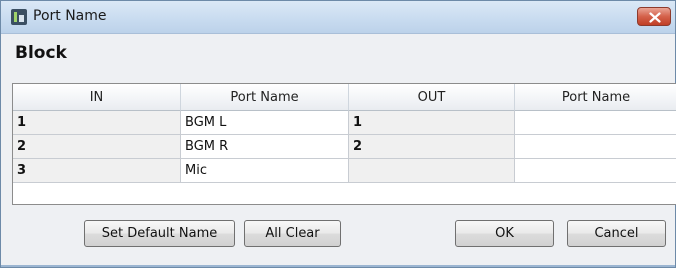 Image resolution: width=676 pixels, height=268 pixels. What do you see at coordinates (432, 123) in the screenshot?
I see `out-number-cell: 1` at bounding box center [432, 123].